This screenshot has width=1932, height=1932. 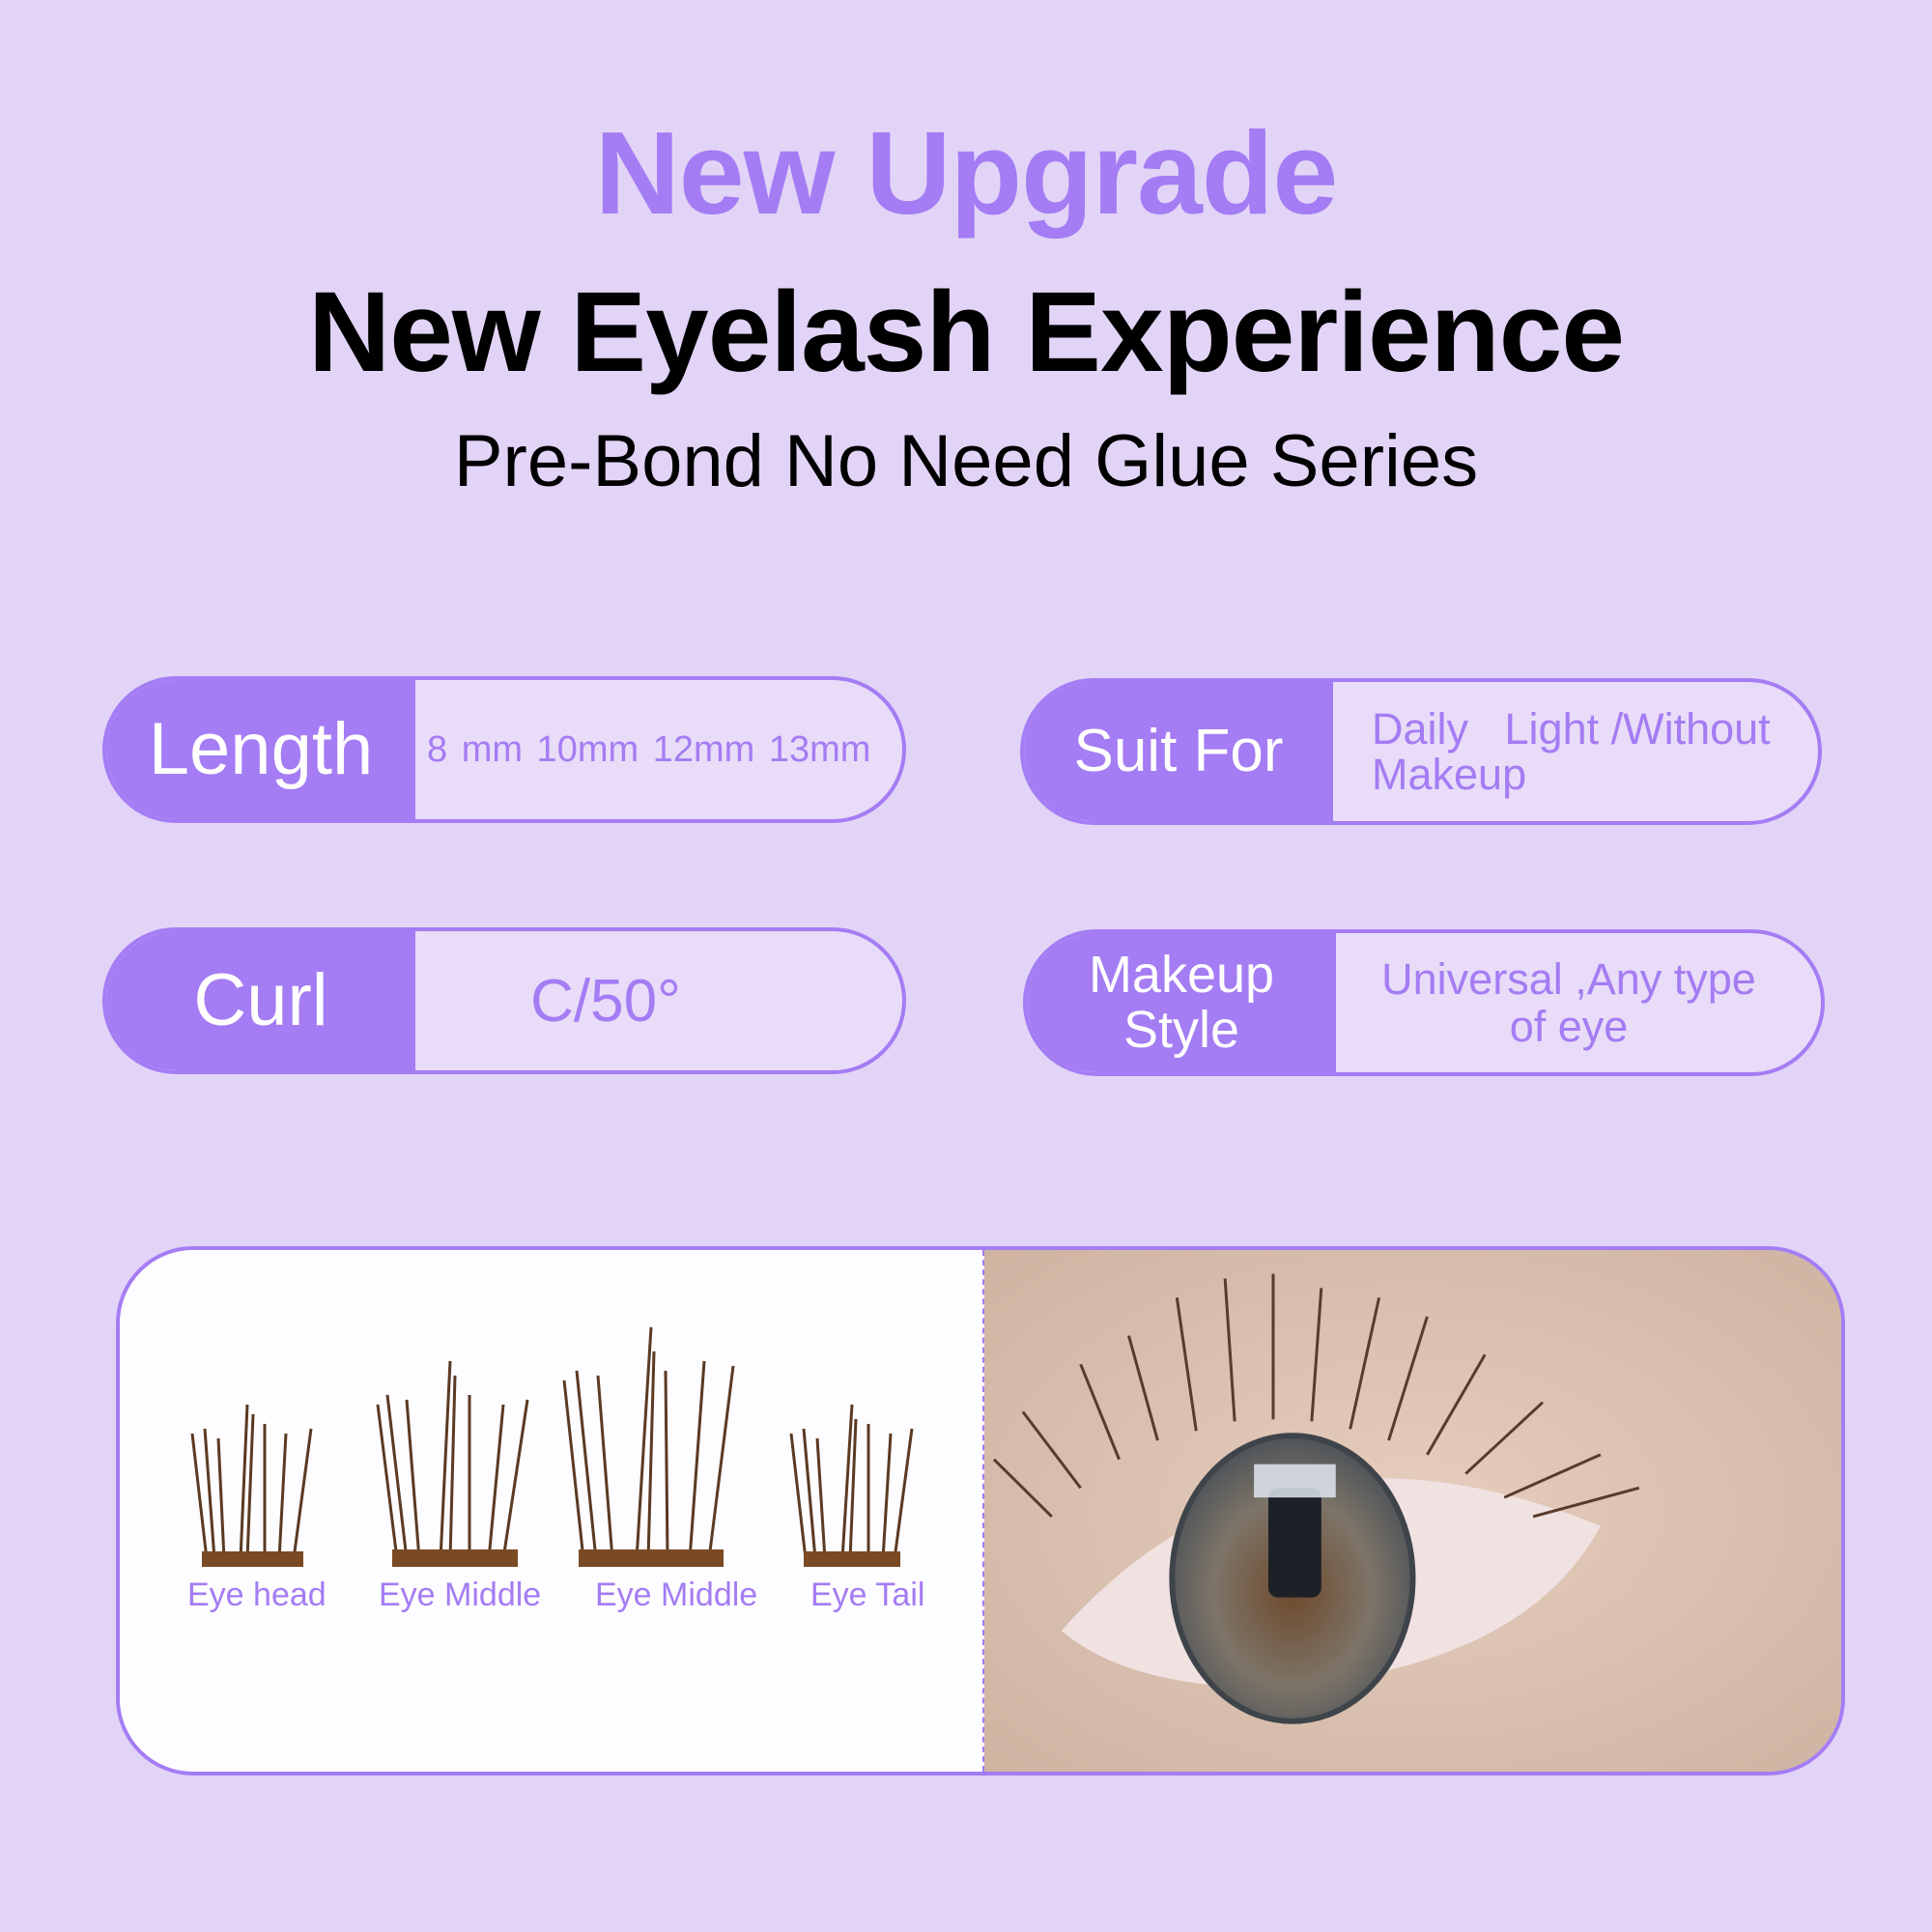 What do you see at coordinates (257, 1595) in the screenshot?
I see `lash-label-eye-head: Eye head` at bounding box center [257, 1595].